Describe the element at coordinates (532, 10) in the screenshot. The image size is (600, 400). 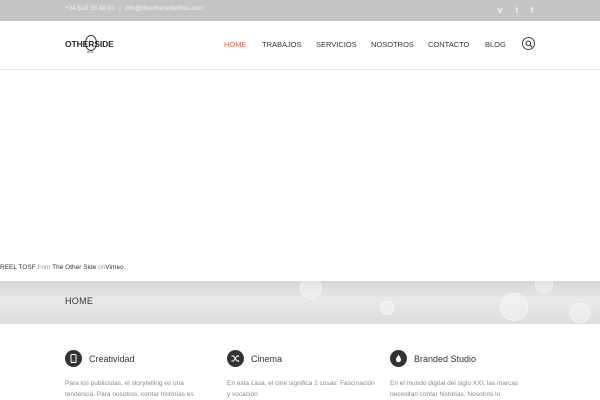
I see `facebook-icon: f` at that location.